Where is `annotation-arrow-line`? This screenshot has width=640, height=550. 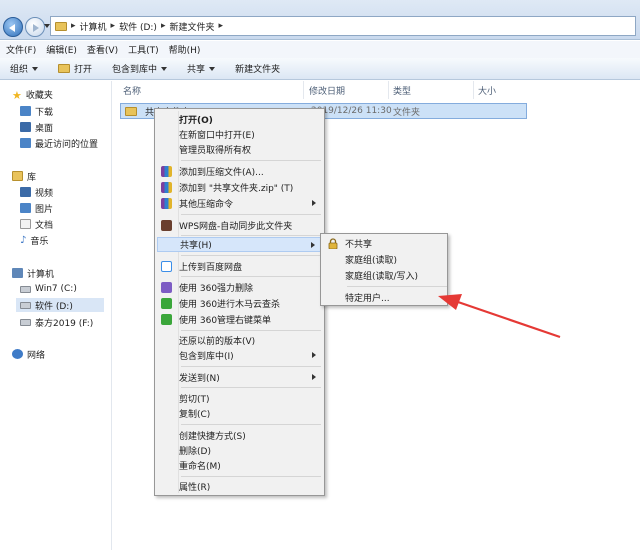 annotation-arrow-line is located at coordinates (509, 319).